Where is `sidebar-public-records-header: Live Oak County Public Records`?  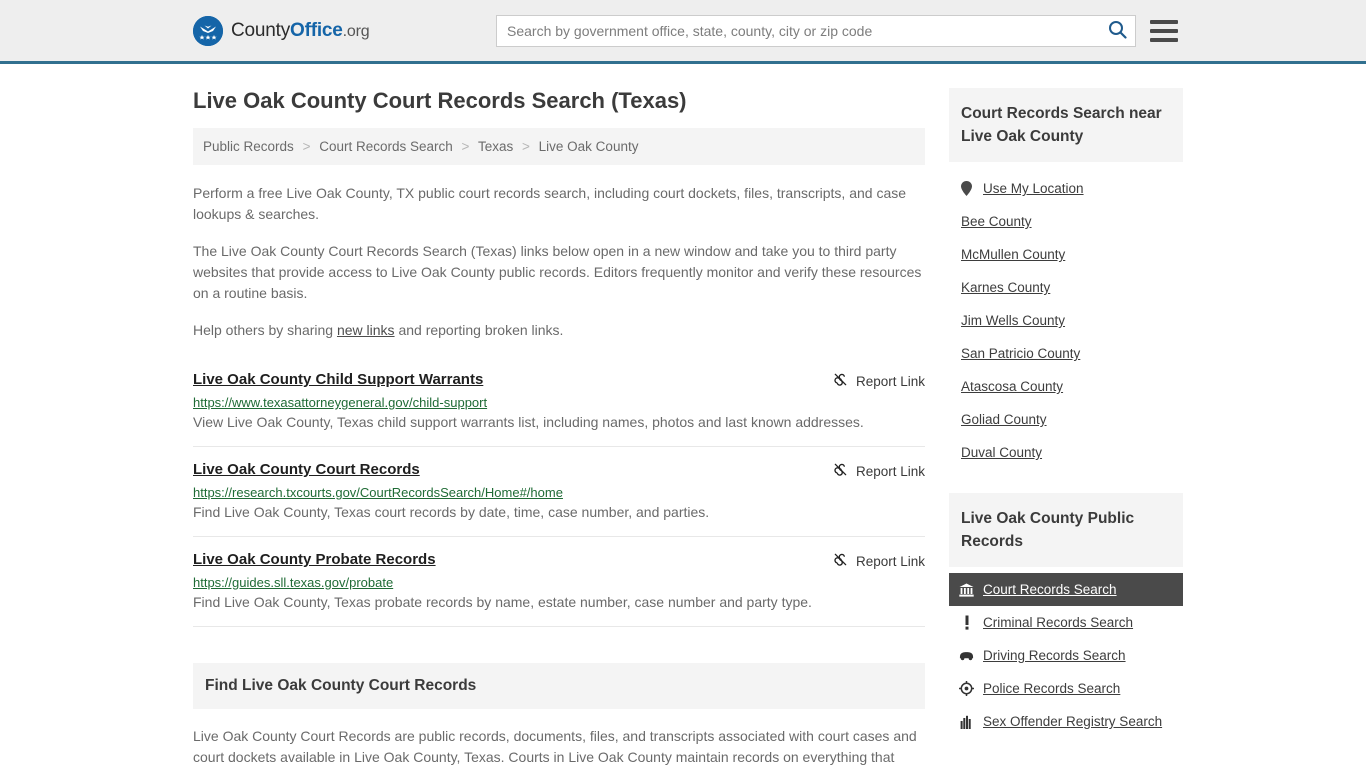 sidebar-public-records-header: Live Oak County Public Records is located at coordinates (1066, 530).